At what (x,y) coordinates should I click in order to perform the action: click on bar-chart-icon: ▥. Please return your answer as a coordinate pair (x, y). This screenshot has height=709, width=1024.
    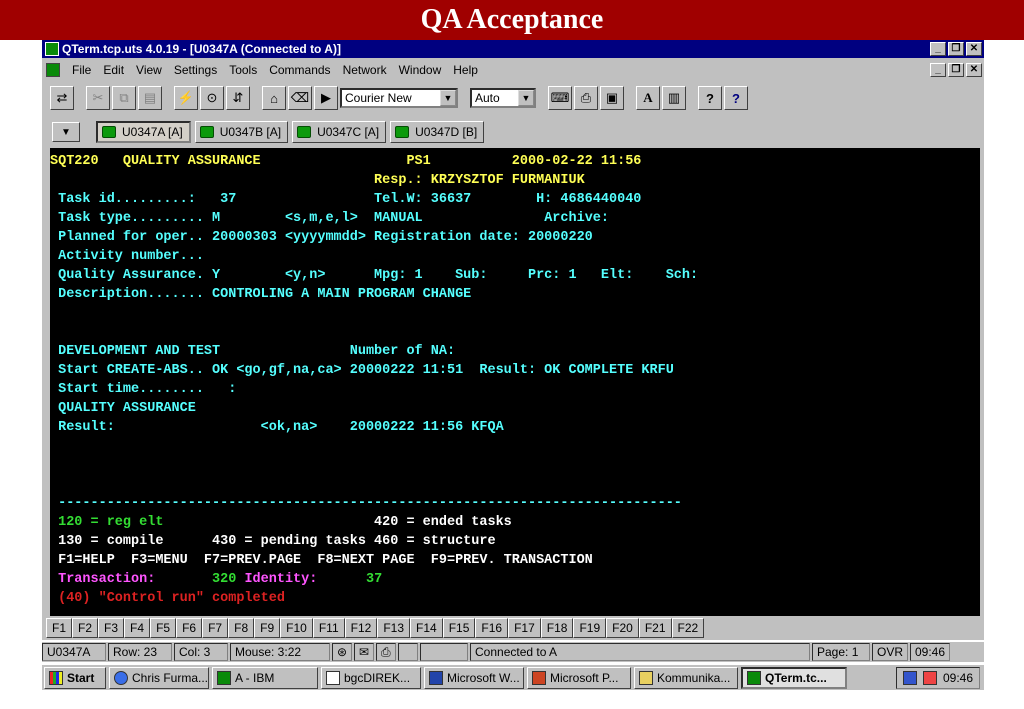
    Looking at the image, I should click on (674, 98).